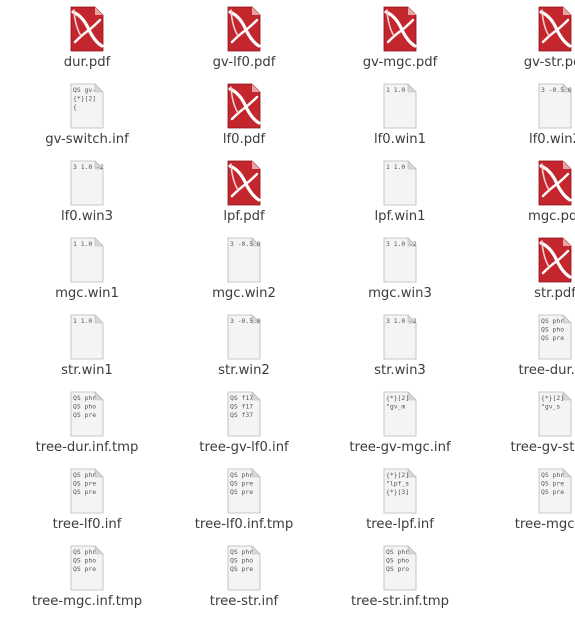 The image size is (575, 622). I want to click on file-item: QS phr QS pre QS pre tree-lf0.inf.tmp, so click(244, 502).